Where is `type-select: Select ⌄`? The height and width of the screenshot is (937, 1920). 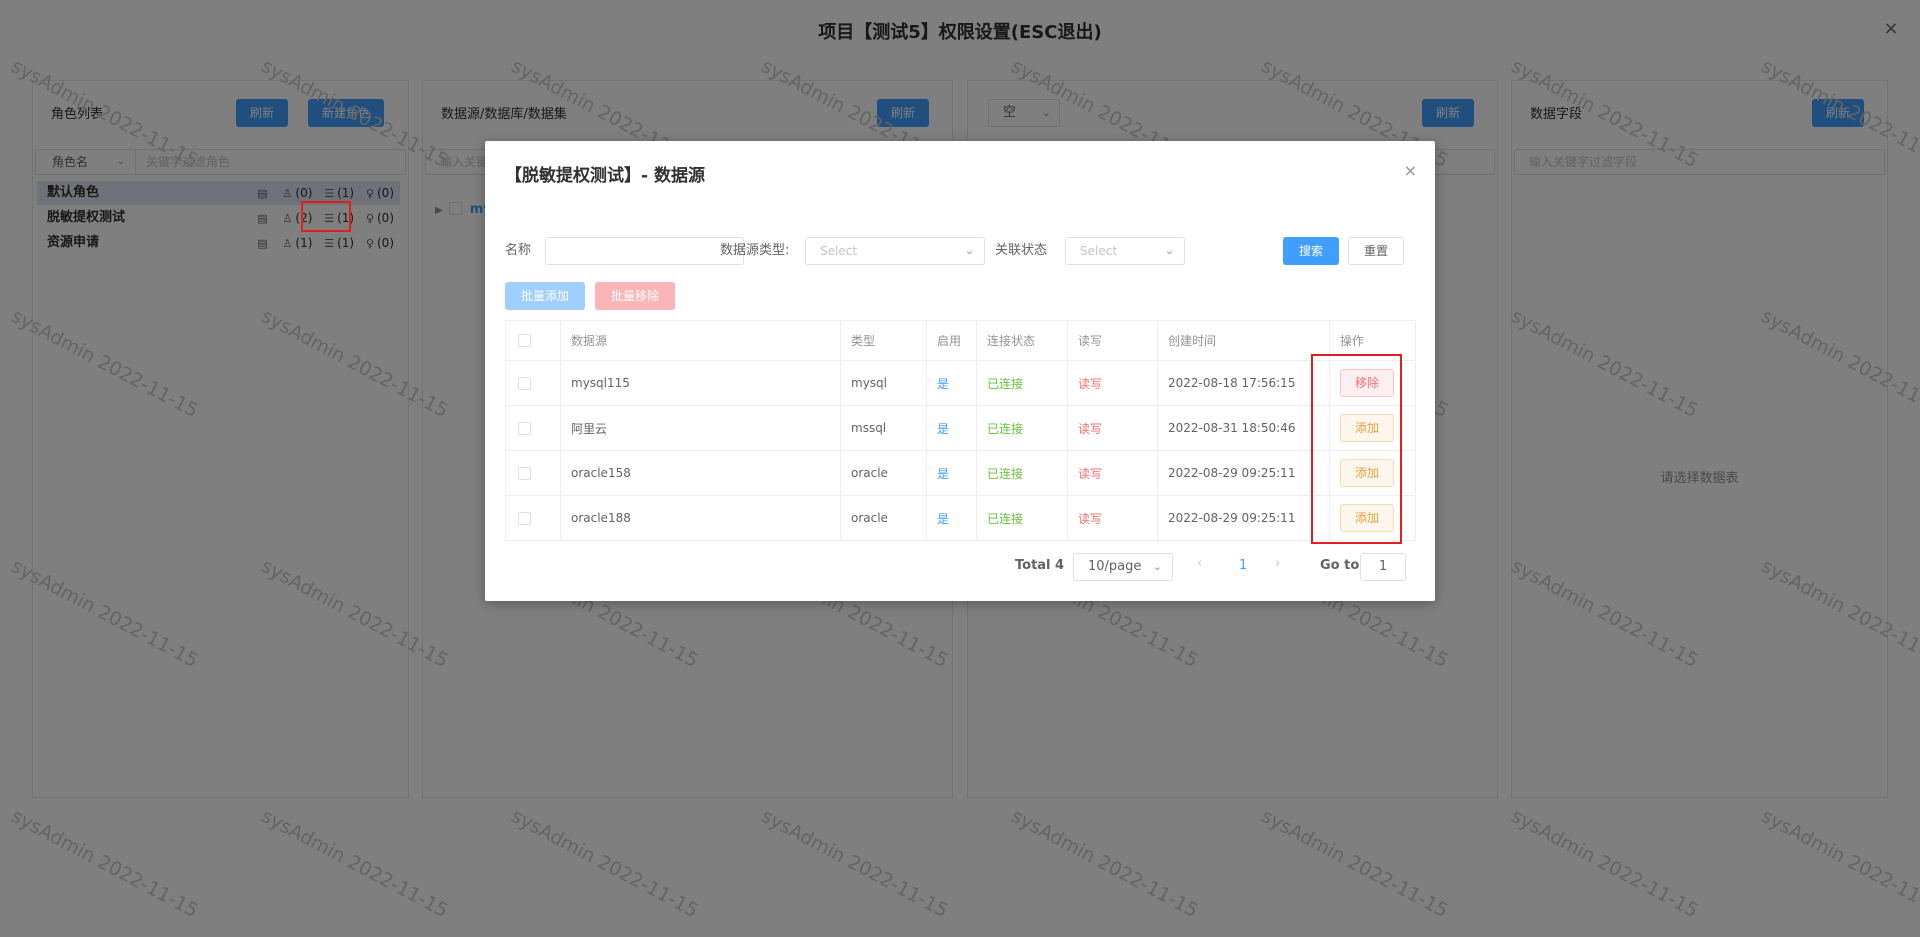 type-select: Select ⌄ is located at coordinates (895, 251).